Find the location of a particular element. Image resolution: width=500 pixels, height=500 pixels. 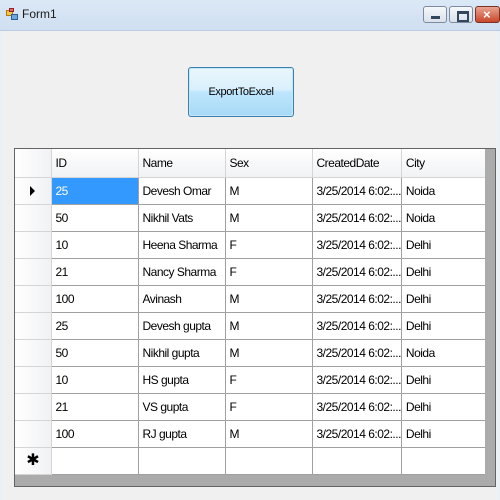

grid-right-edge is located at coordinates (490, 317).